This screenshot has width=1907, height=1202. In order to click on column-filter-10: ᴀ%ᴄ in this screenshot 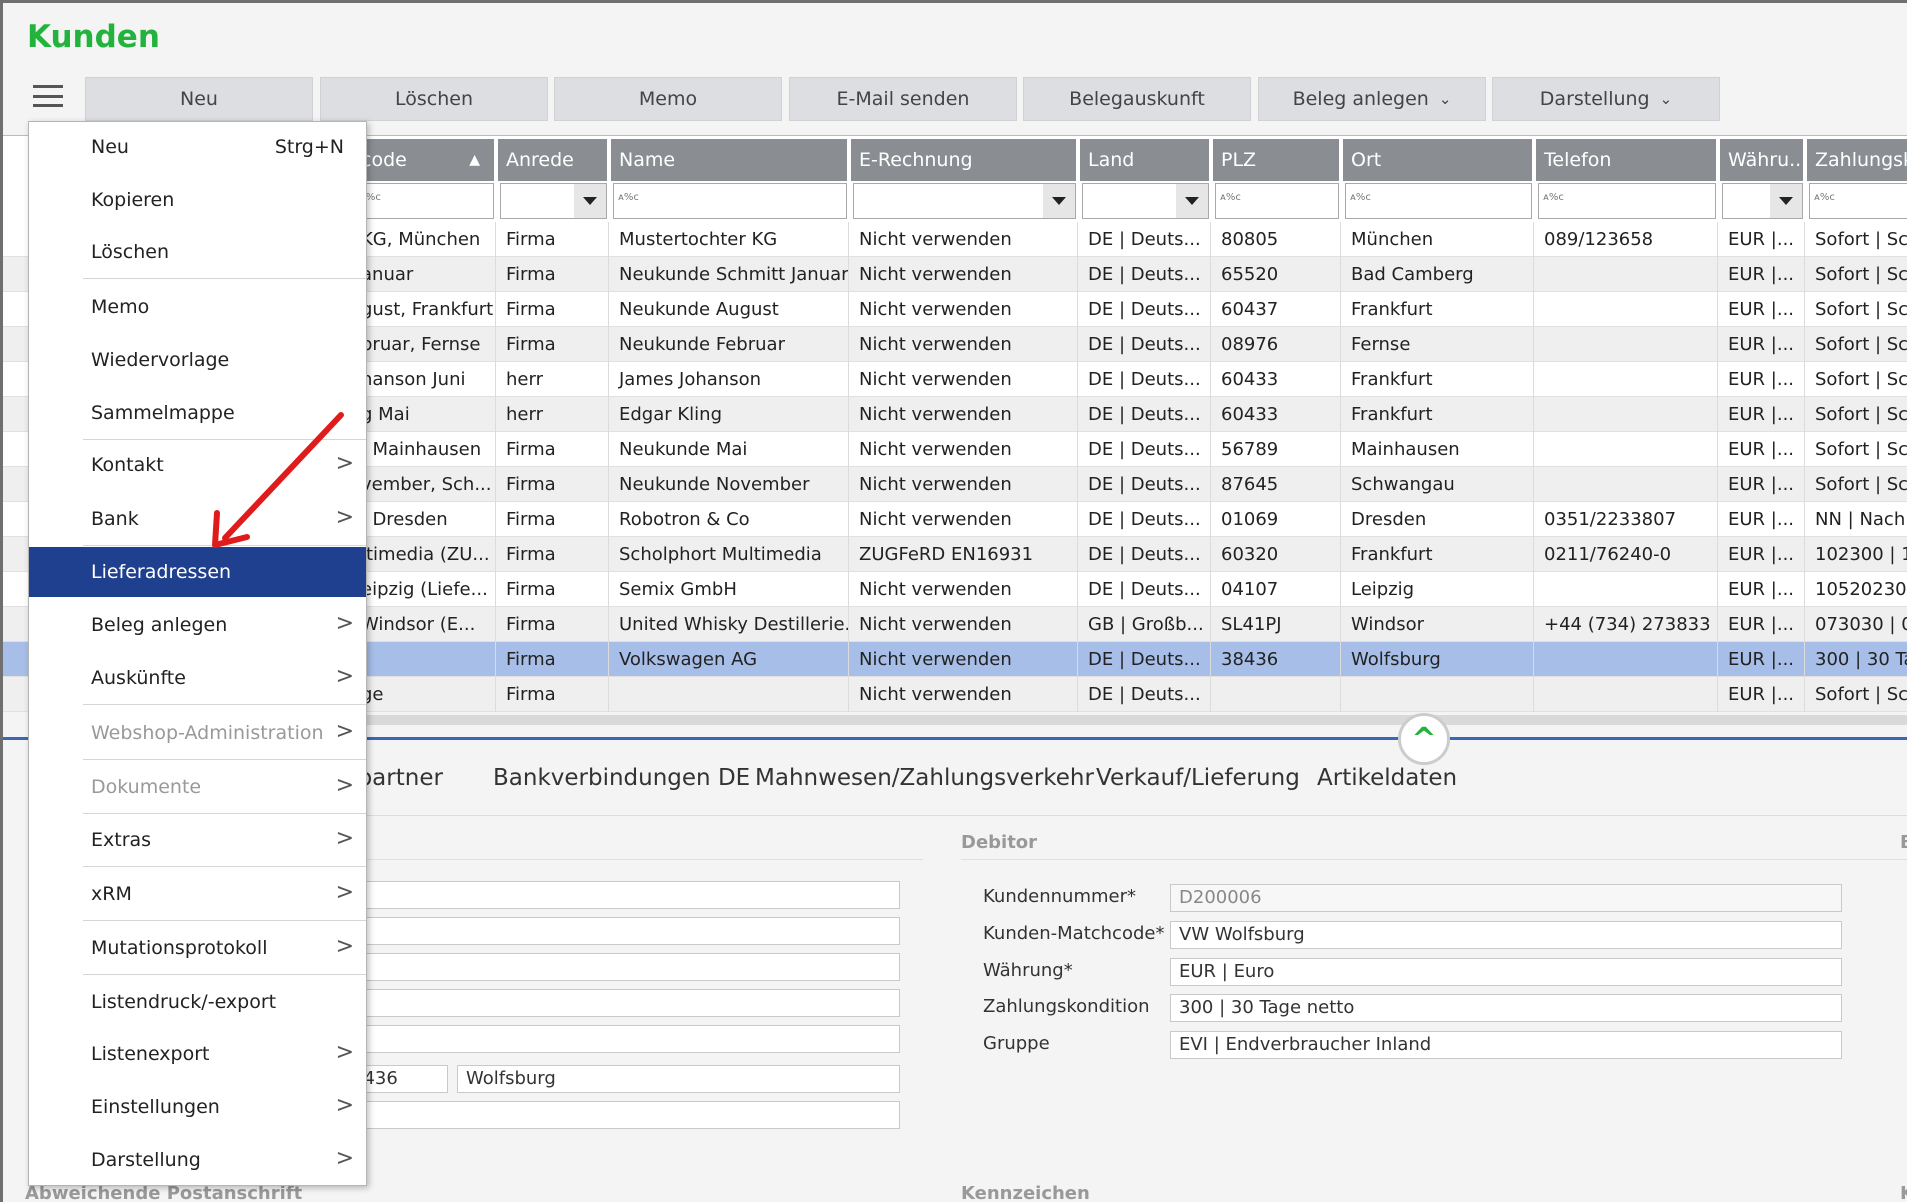, I will do `click(1858, 201)`.